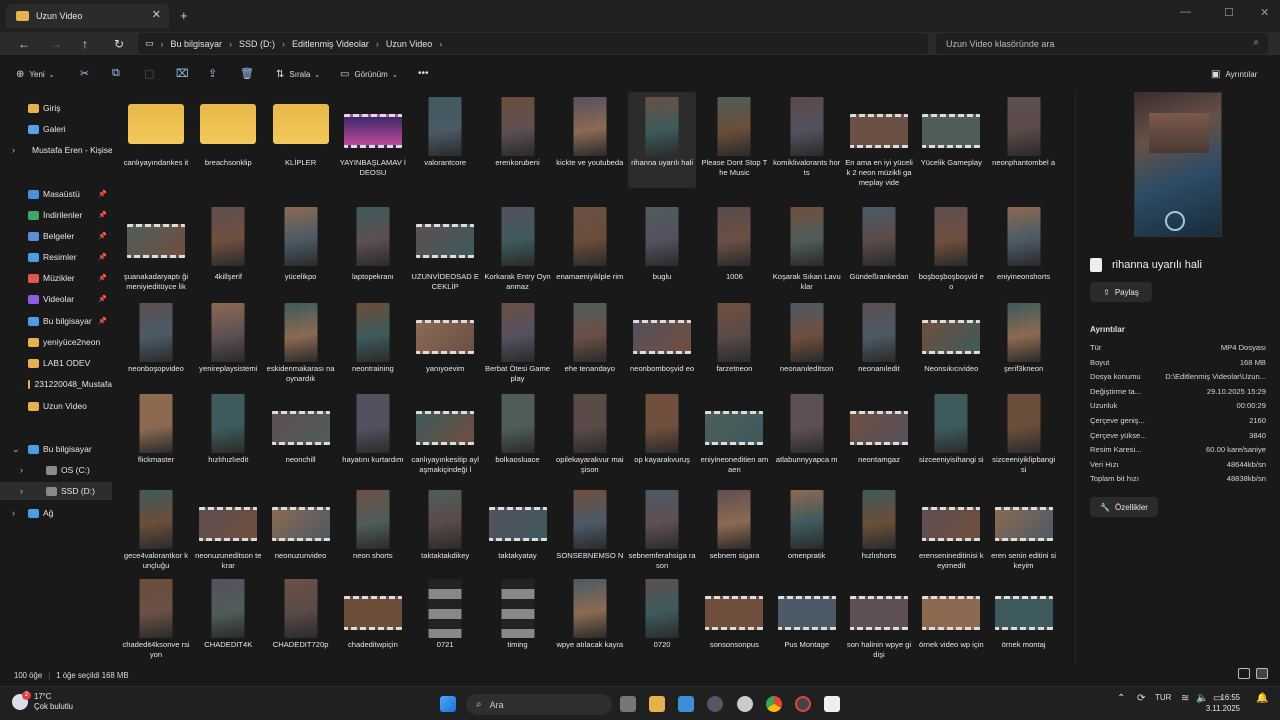 The image size is (1280, 720). Describe the element at coordinates (445, 140) in the screenshot. I see `file-item: valorantcore` at that location.